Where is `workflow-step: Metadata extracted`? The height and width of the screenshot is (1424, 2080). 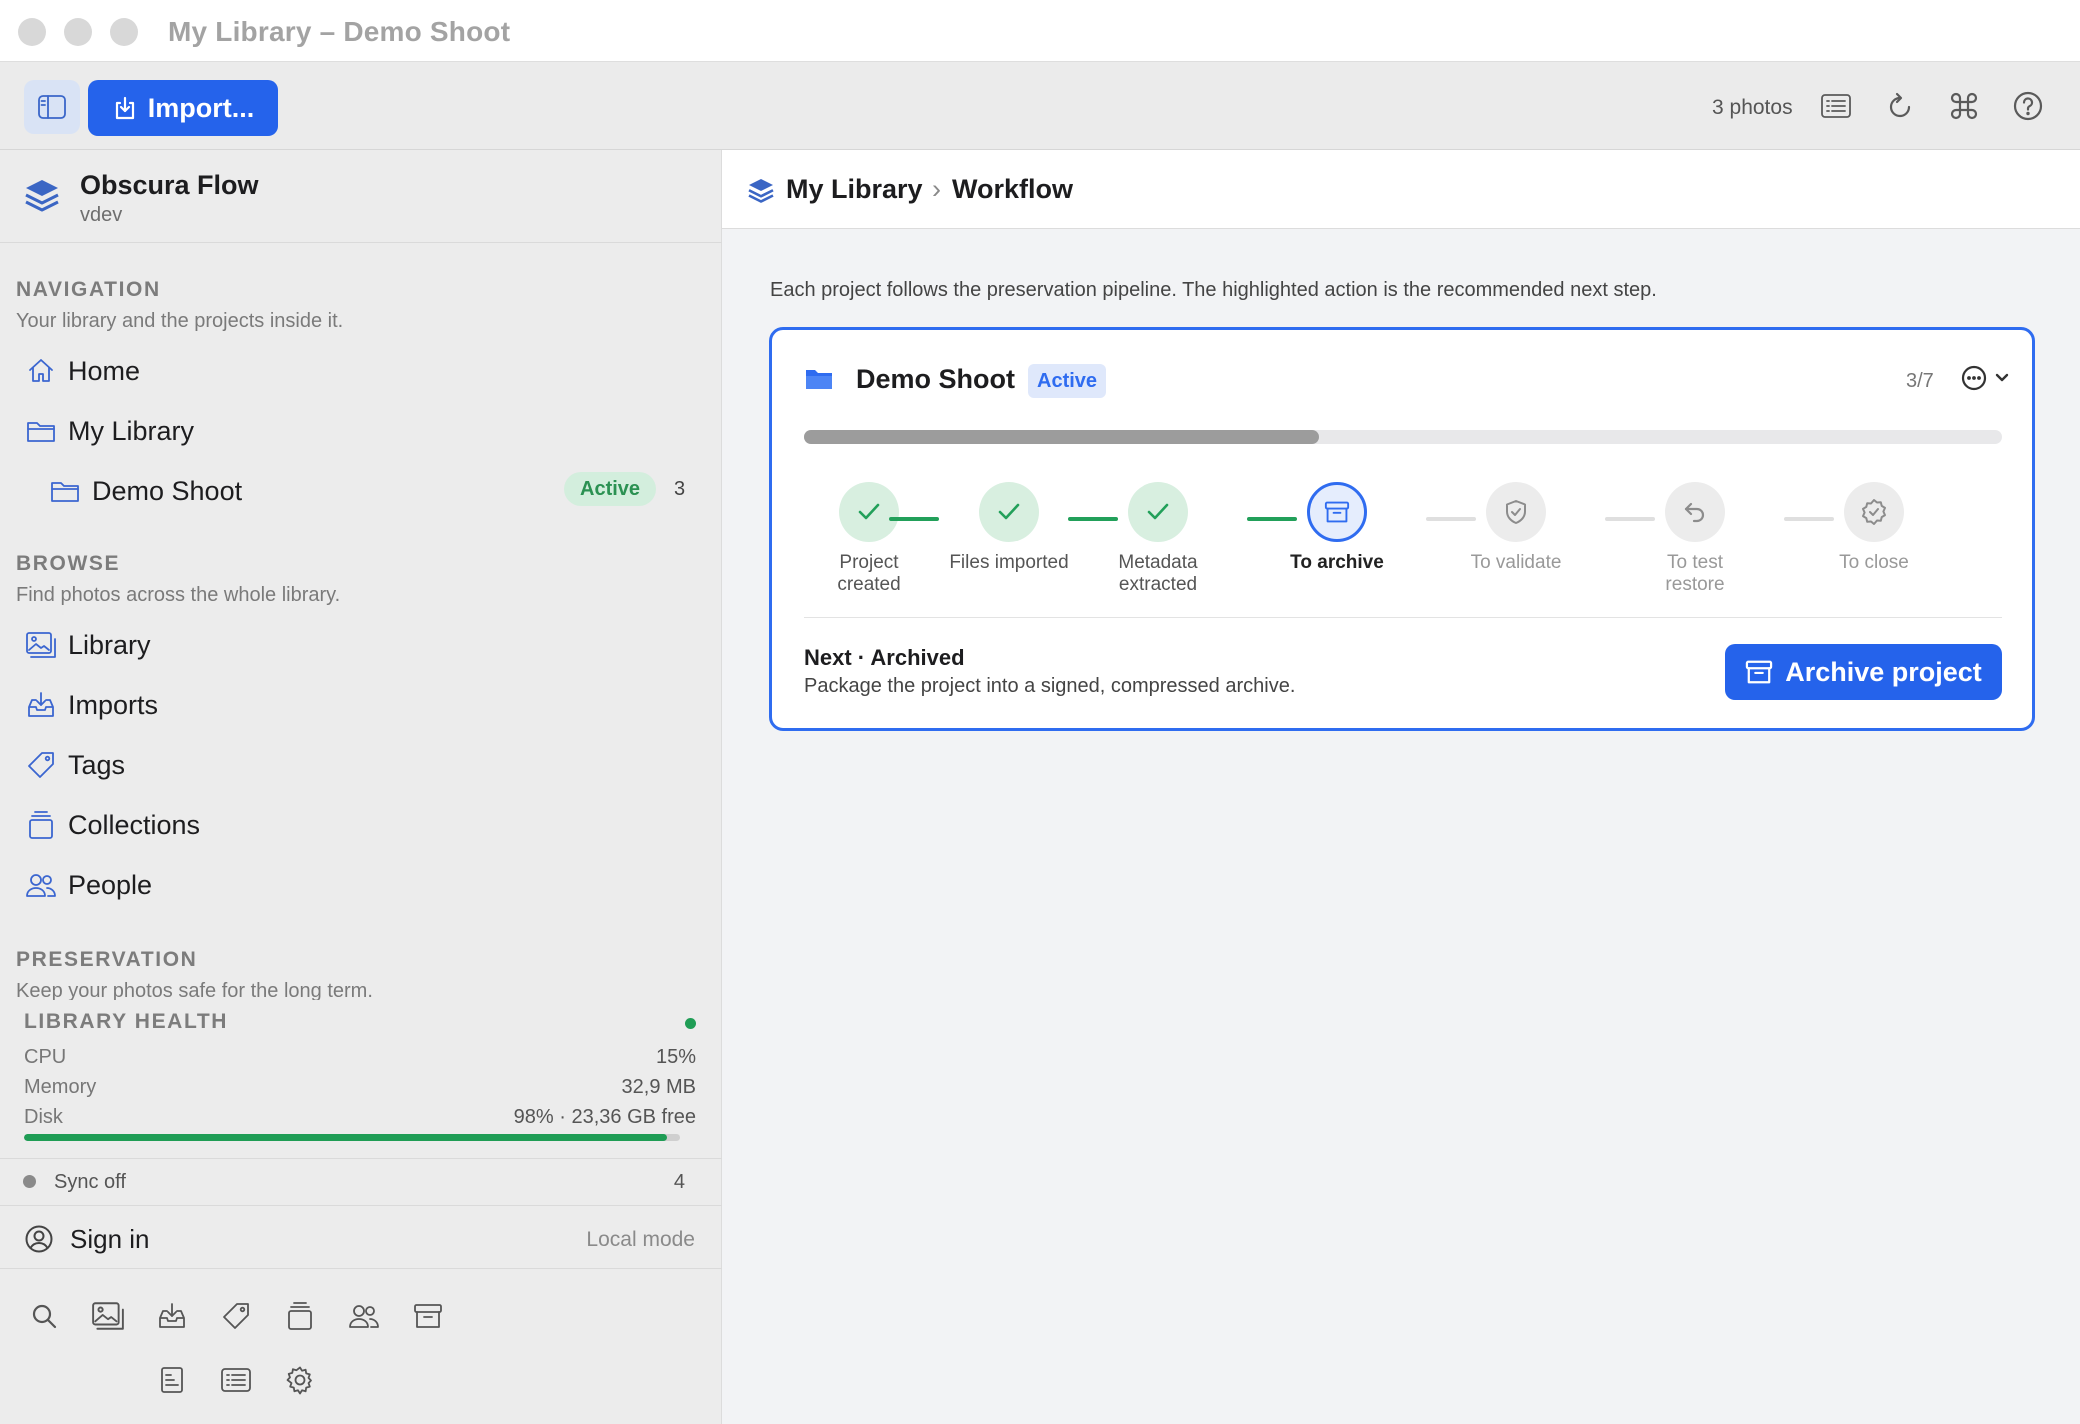
workflow-step: Metadata extracted is located at coordinates (1158, 539).